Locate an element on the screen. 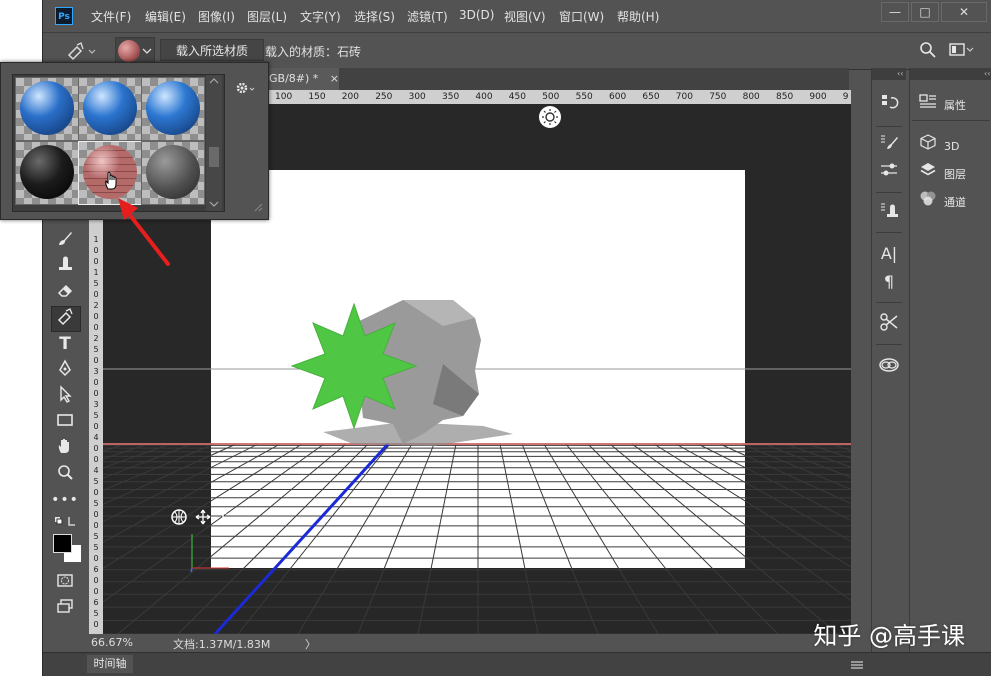  screen-mode-icon is located at coordinates (65, 608).